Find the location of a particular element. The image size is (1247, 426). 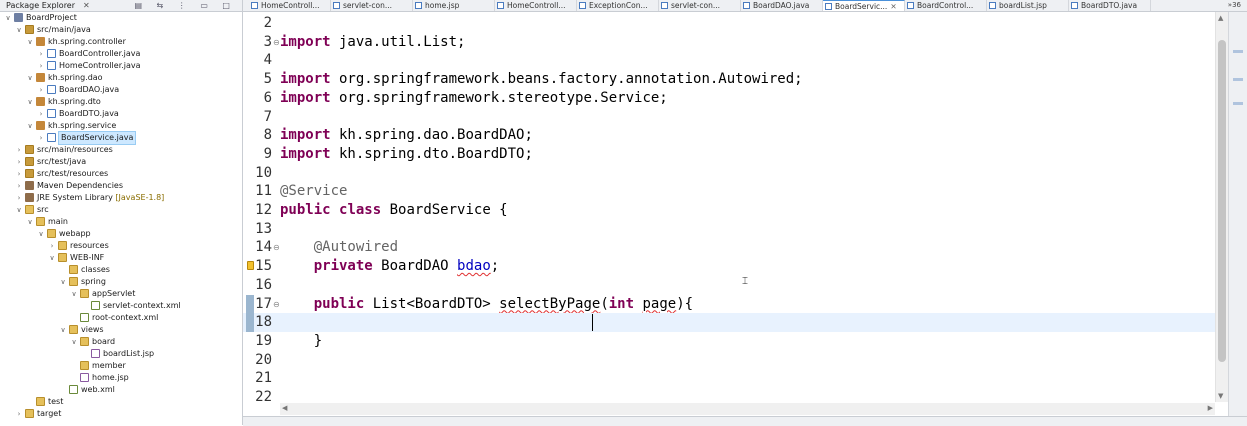

tree-item: › resources is located at coordinates (121, 246).